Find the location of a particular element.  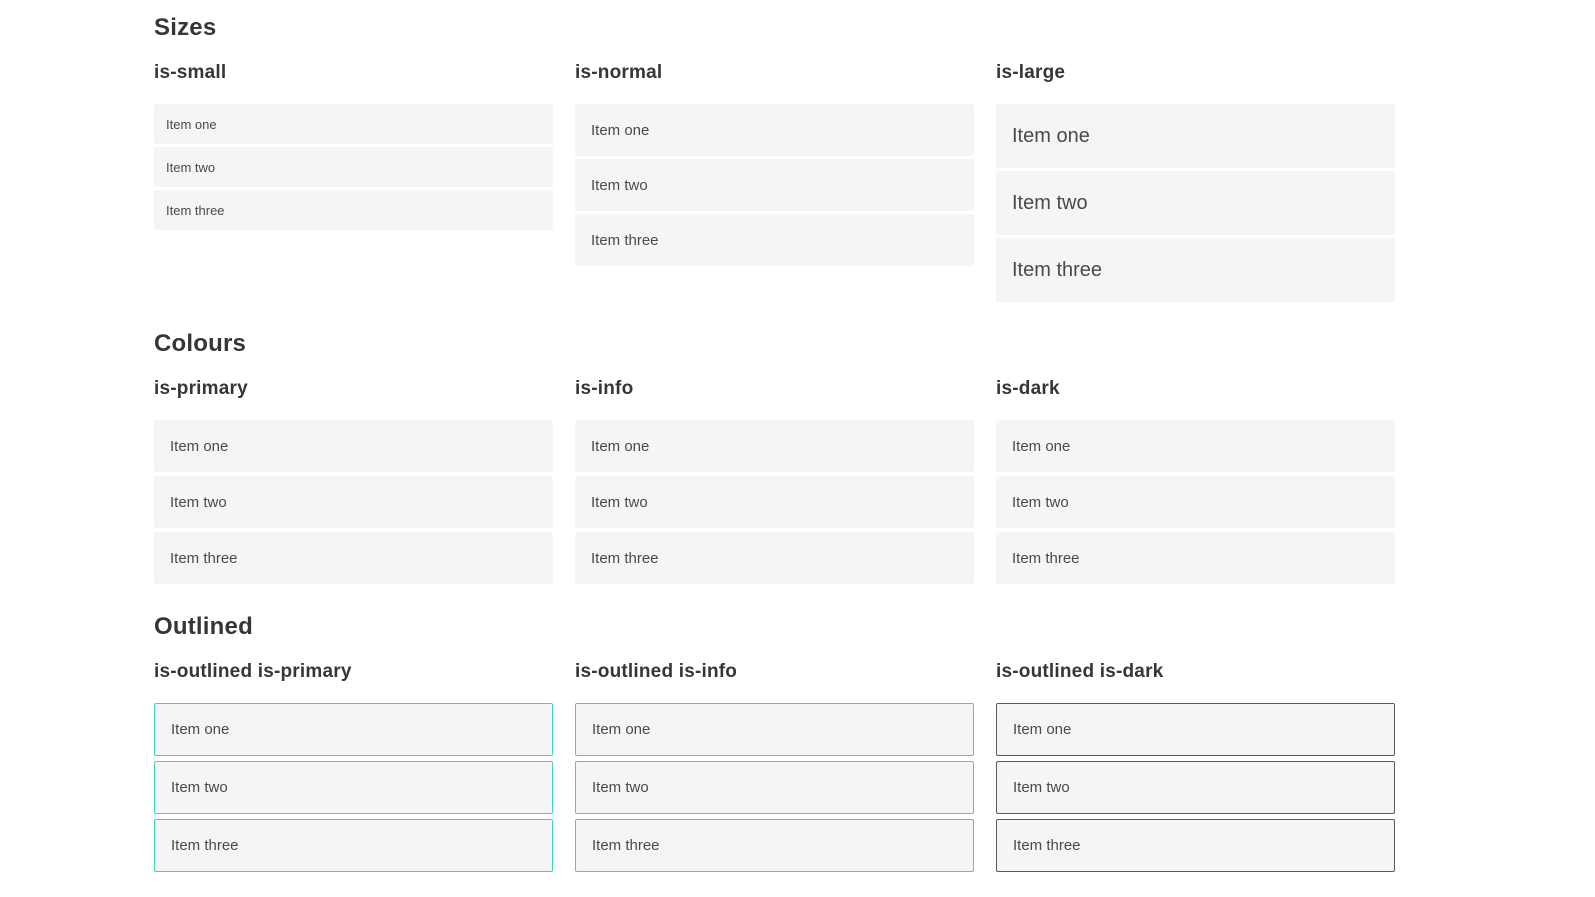

section-title-outlined: Outlined is located at coordinates (203, 626).